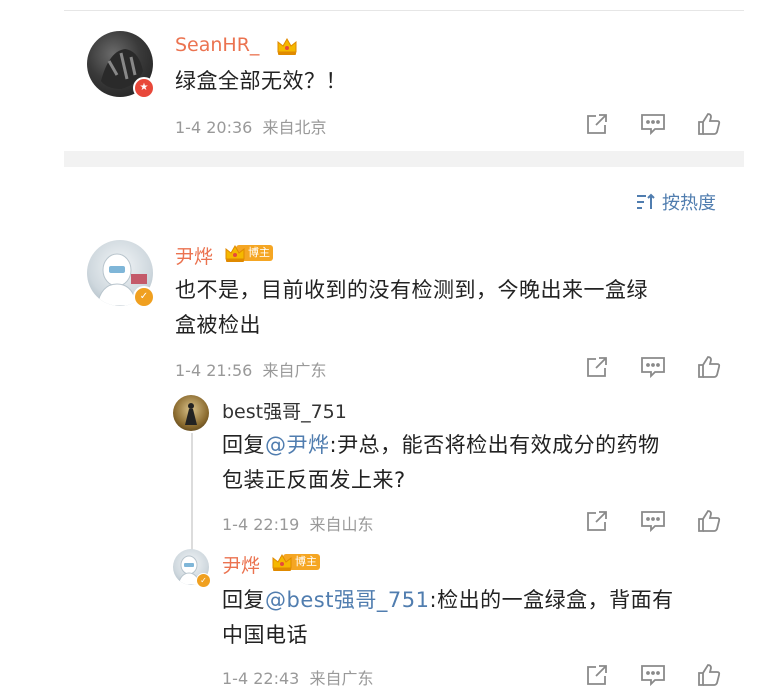 The width and height of the screenshot is (784, 690). I want to click on comment-text: 也不是，目前收到的没有检测到，今晚出来一盒绿 盒被检出, so click(455, 308).